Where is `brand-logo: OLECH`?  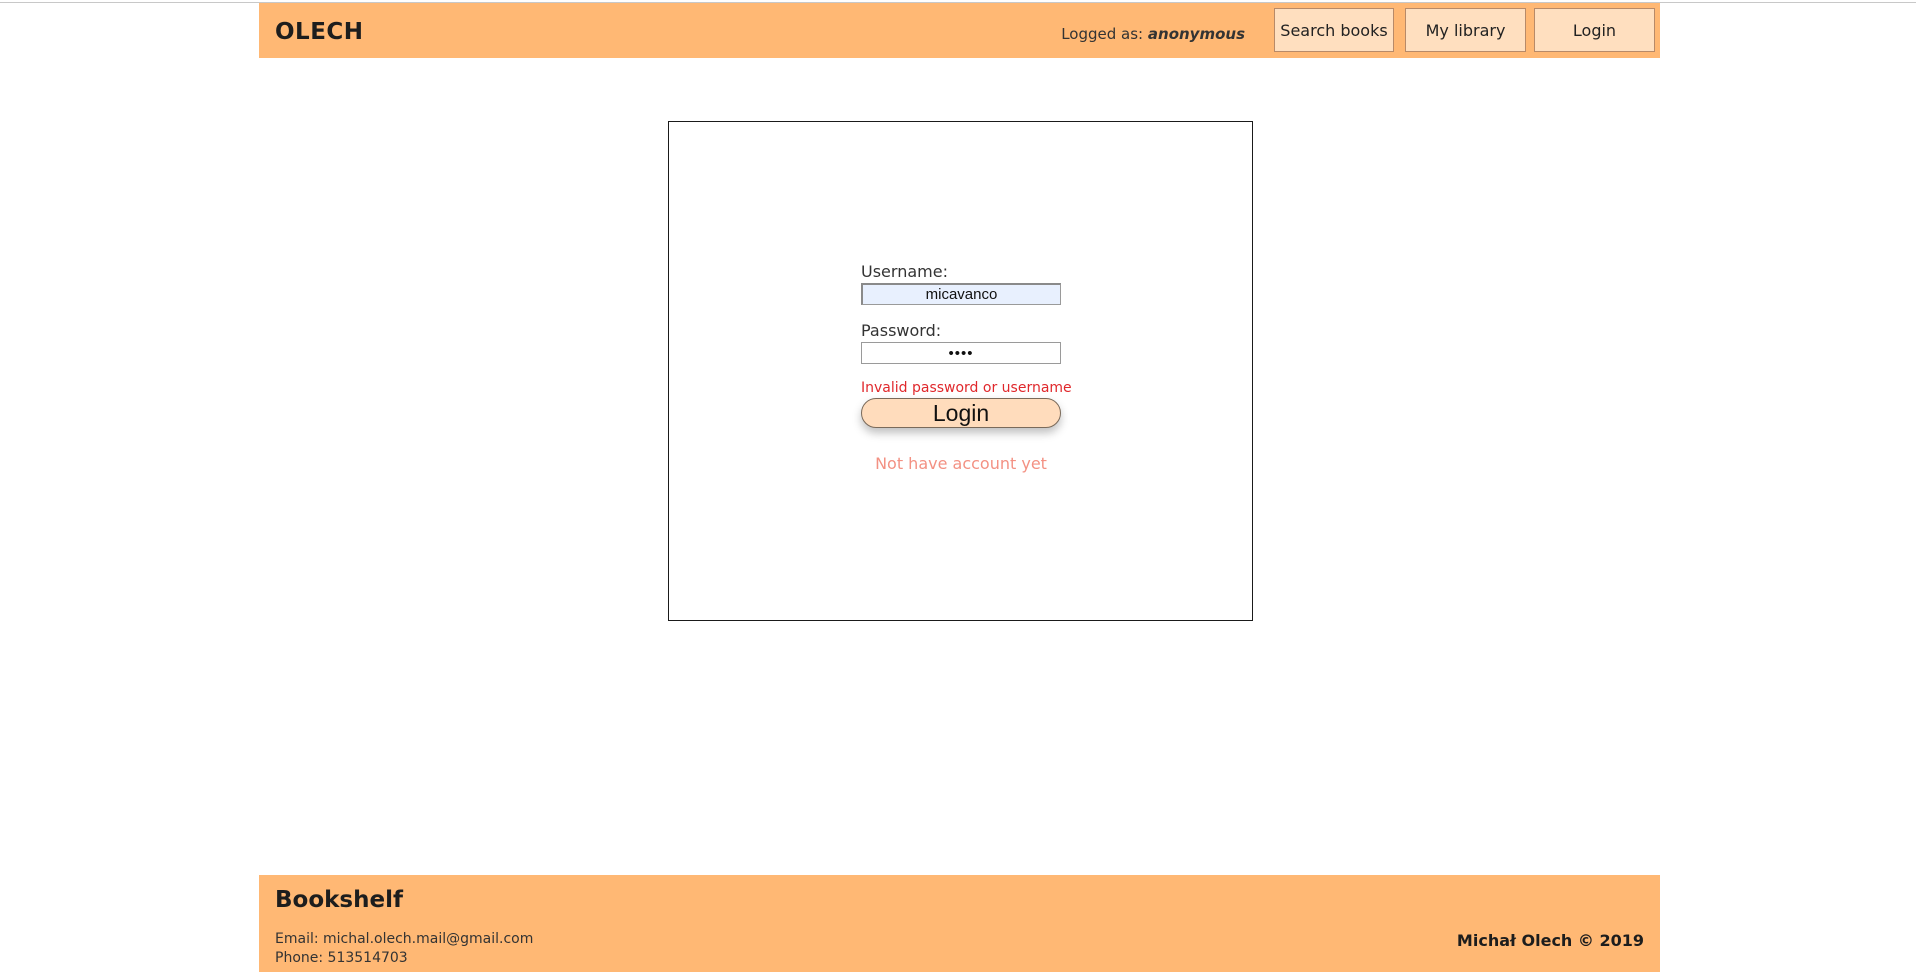
brand-logo: OLECH is located at coordinates (319, 32).